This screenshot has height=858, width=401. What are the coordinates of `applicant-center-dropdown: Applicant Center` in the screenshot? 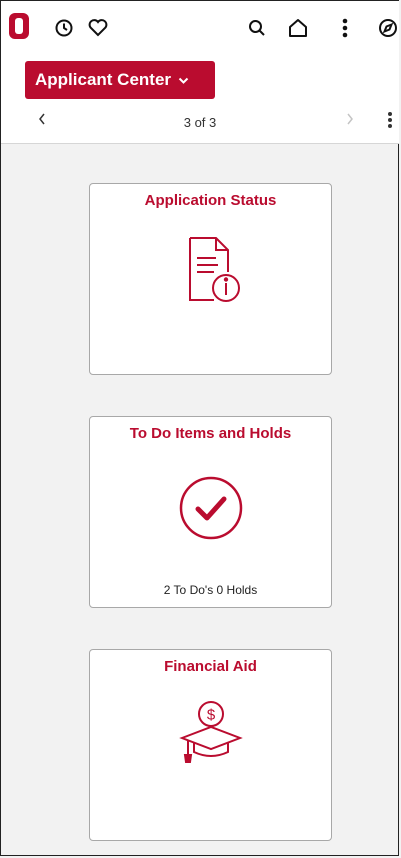 It's located at (120, 80).